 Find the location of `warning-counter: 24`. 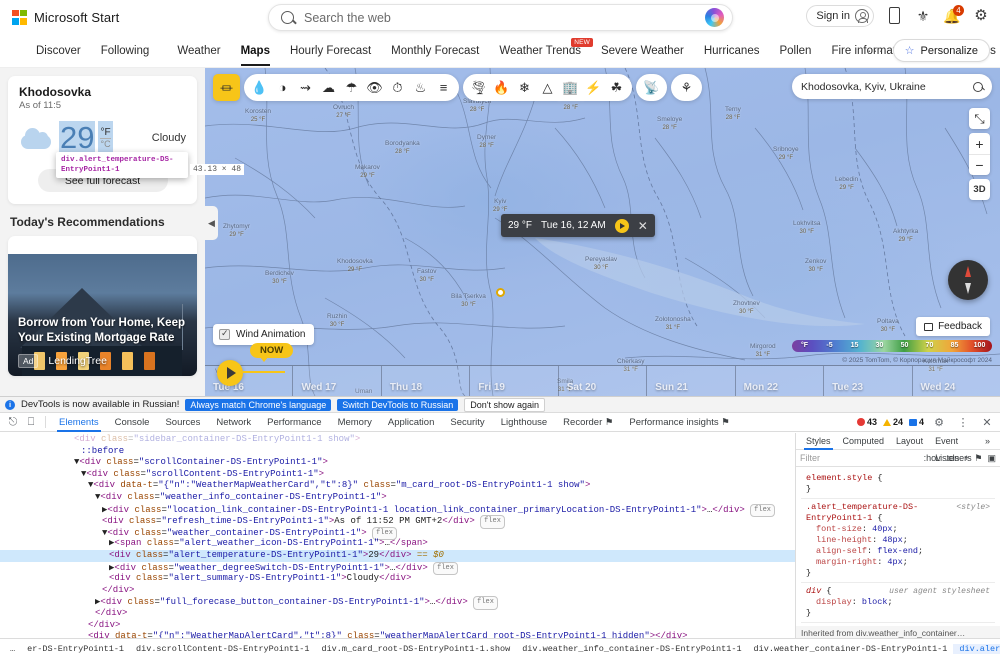

warning-counter: 24 is located at coordinates (892, 422).